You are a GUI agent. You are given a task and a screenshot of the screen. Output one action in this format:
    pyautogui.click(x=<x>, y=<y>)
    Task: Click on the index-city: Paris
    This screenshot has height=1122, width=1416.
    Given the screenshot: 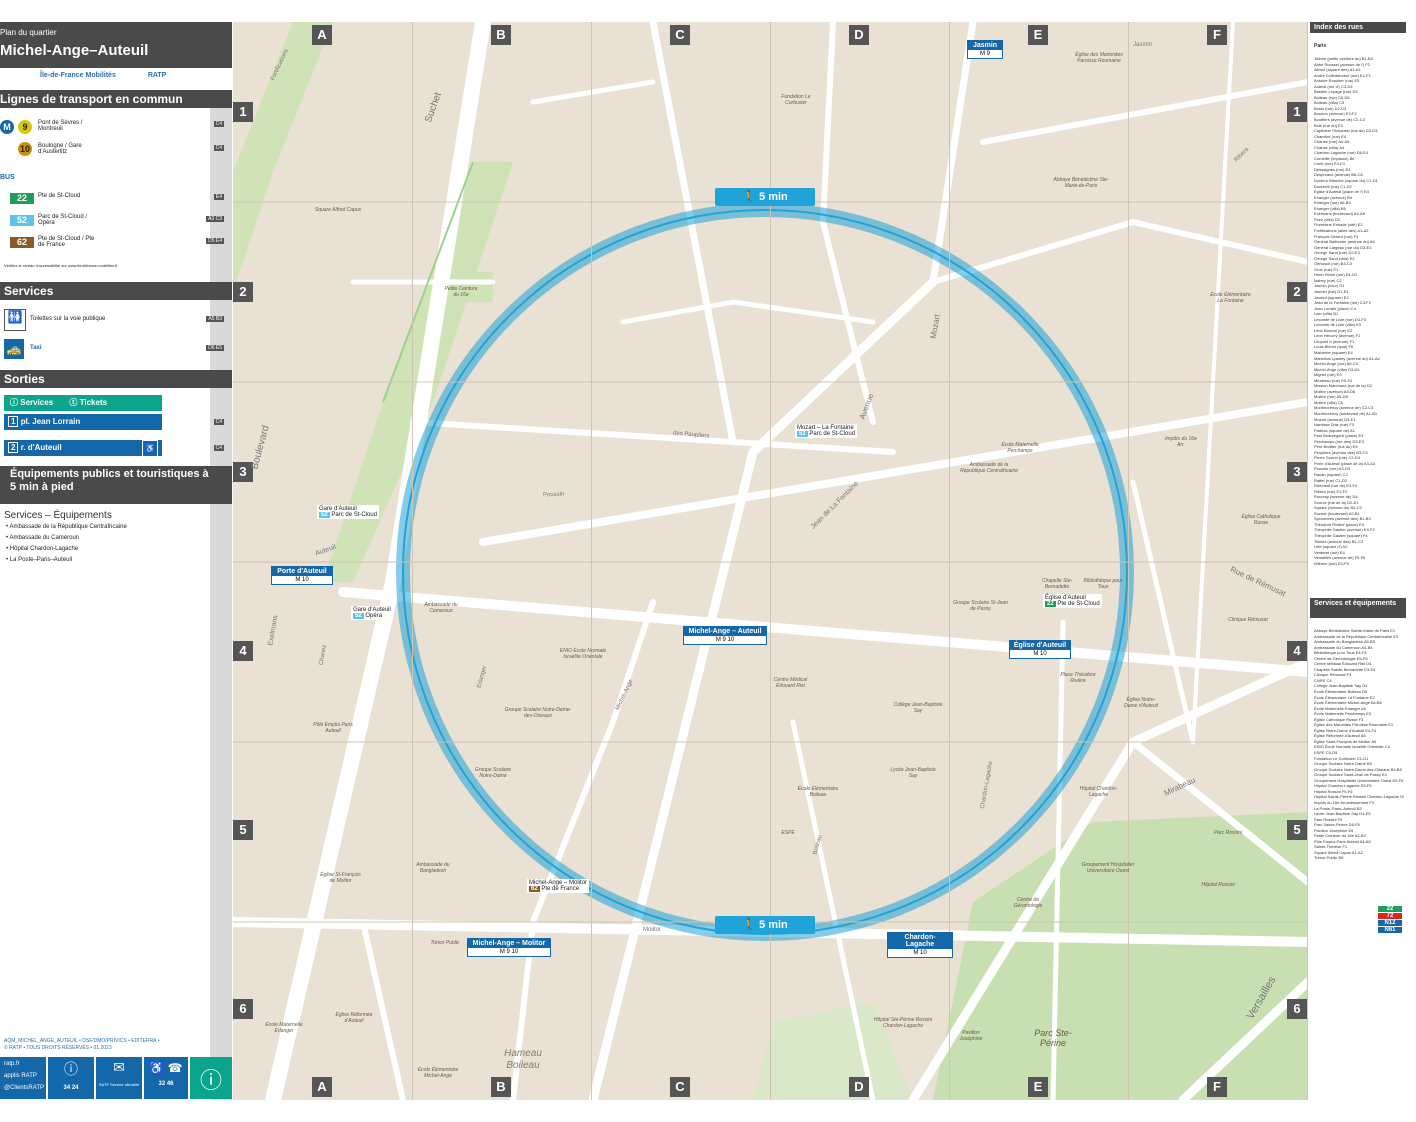 What is the action you would take?
    pyautogui.click(x=1320, y=46)
    